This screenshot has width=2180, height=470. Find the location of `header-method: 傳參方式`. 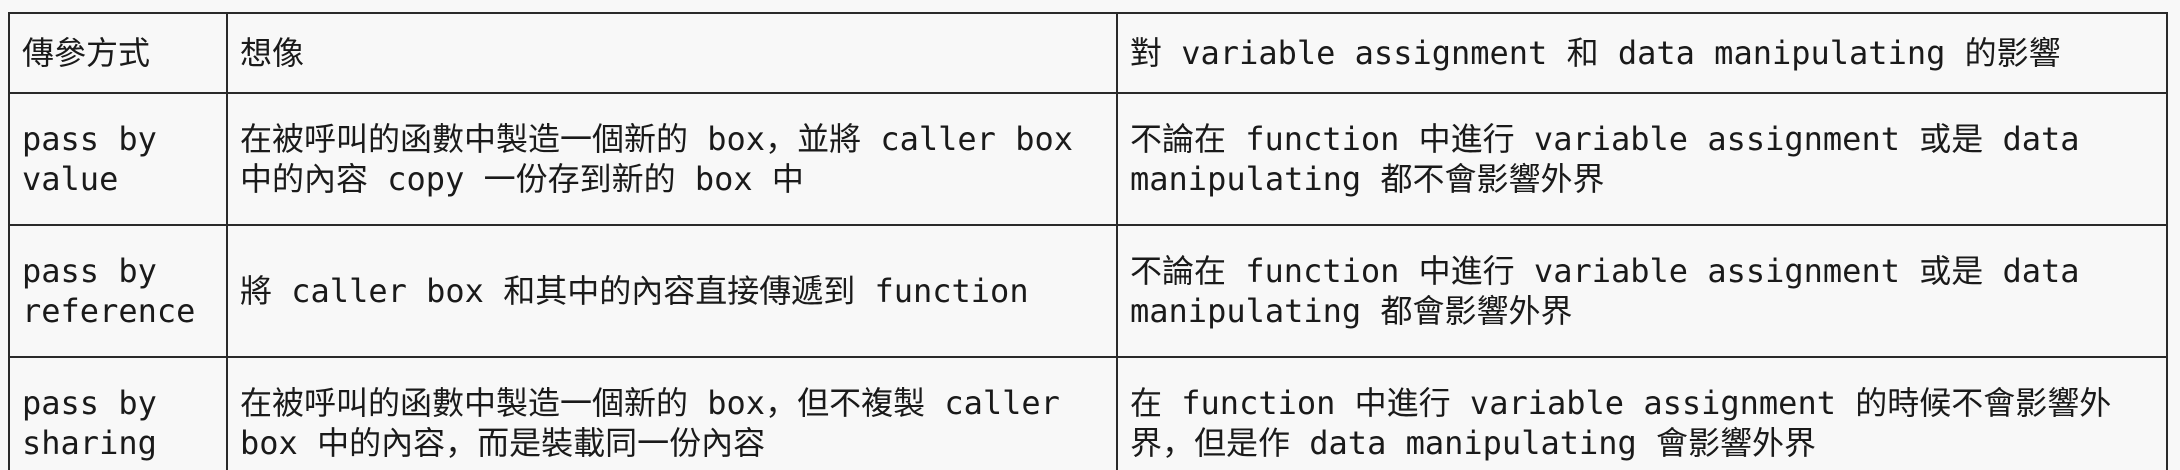

header-method: 傳參方式 is located at coordinates (118, 53).